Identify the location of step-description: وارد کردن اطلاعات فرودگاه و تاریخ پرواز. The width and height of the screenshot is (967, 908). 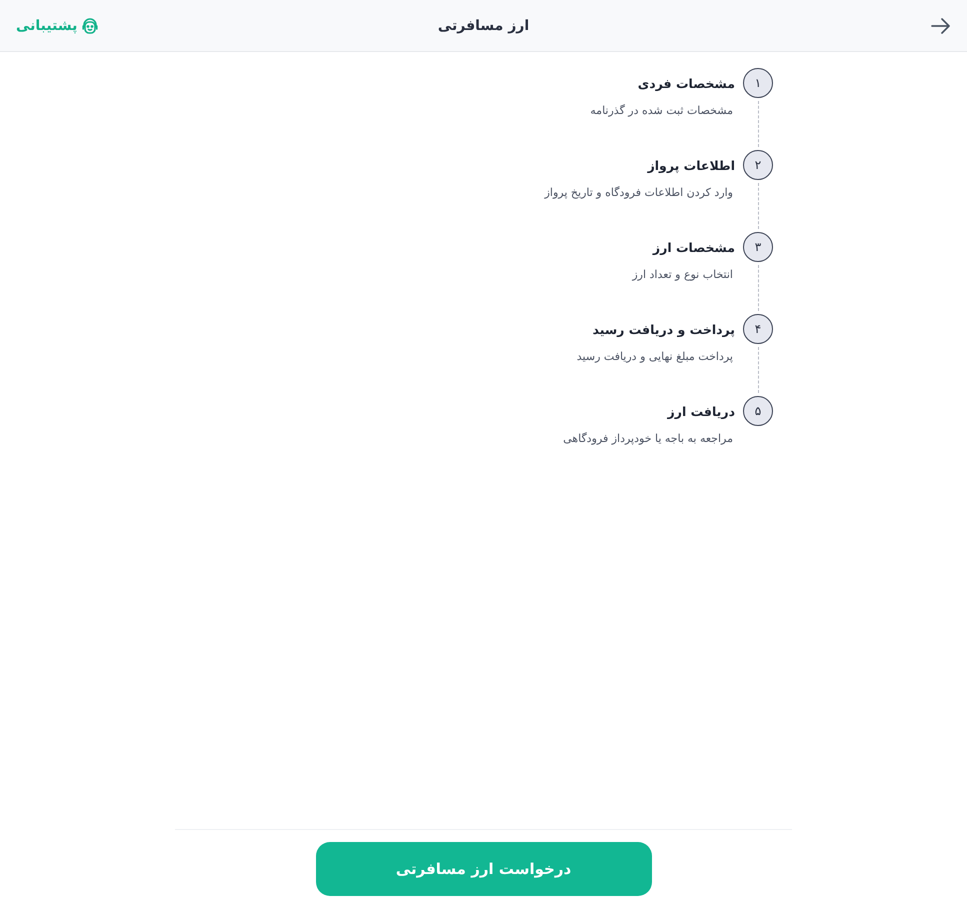
(638, 192).